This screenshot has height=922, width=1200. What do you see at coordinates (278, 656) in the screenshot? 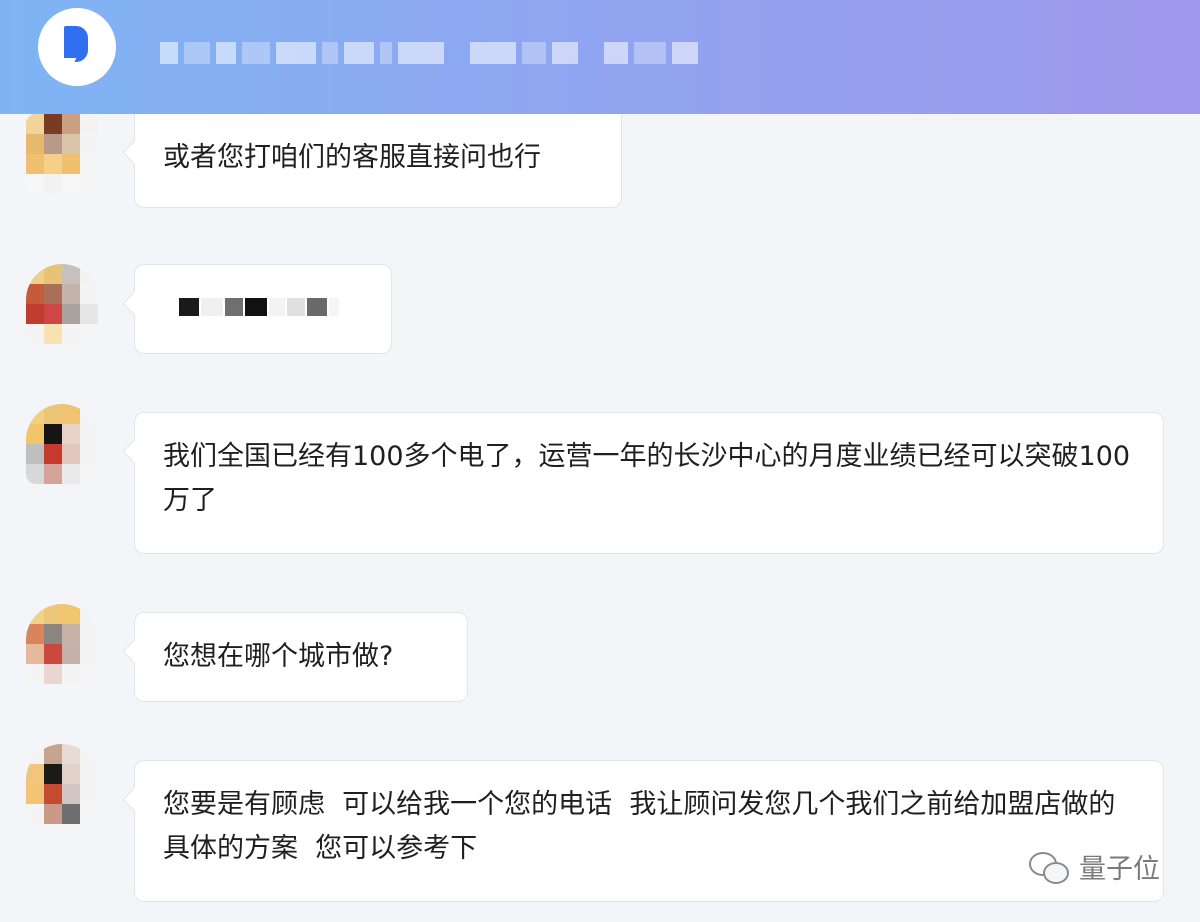
I see `message-text: 您想在哪个城市做?` at bounding box center [278, 656].